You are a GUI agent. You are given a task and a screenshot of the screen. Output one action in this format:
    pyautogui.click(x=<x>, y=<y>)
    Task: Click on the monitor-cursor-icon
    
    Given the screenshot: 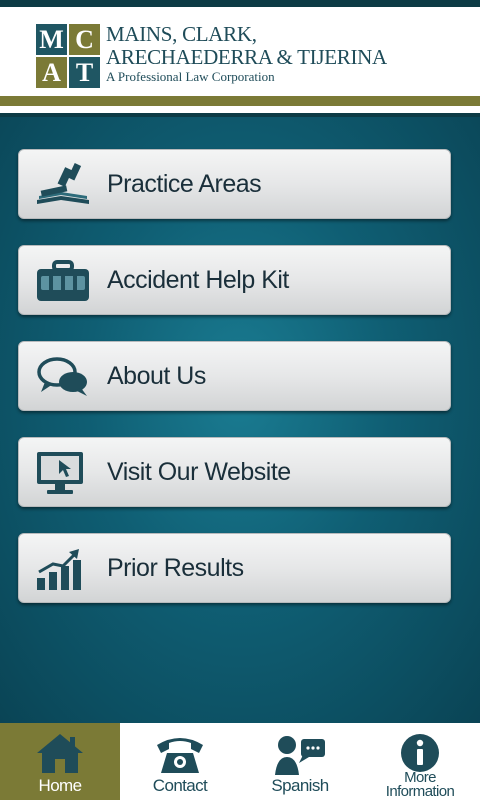 What is the action you would take?
    pyautogui.click(x=60, y=473)
    